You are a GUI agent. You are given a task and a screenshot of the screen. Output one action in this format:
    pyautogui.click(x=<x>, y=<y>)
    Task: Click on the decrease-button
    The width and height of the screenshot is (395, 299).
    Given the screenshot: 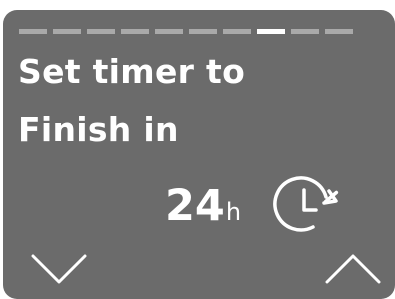 What is the action you would take?
    pyautogui.click(x=59, y=268)
    